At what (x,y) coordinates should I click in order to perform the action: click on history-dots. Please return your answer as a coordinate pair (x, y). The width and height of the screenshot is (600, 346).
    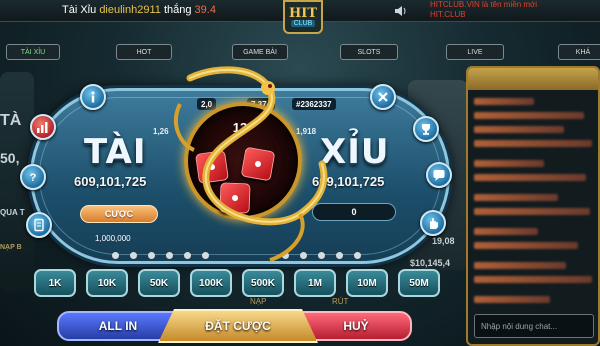
    Looking at the image, I should click on (242, 256).